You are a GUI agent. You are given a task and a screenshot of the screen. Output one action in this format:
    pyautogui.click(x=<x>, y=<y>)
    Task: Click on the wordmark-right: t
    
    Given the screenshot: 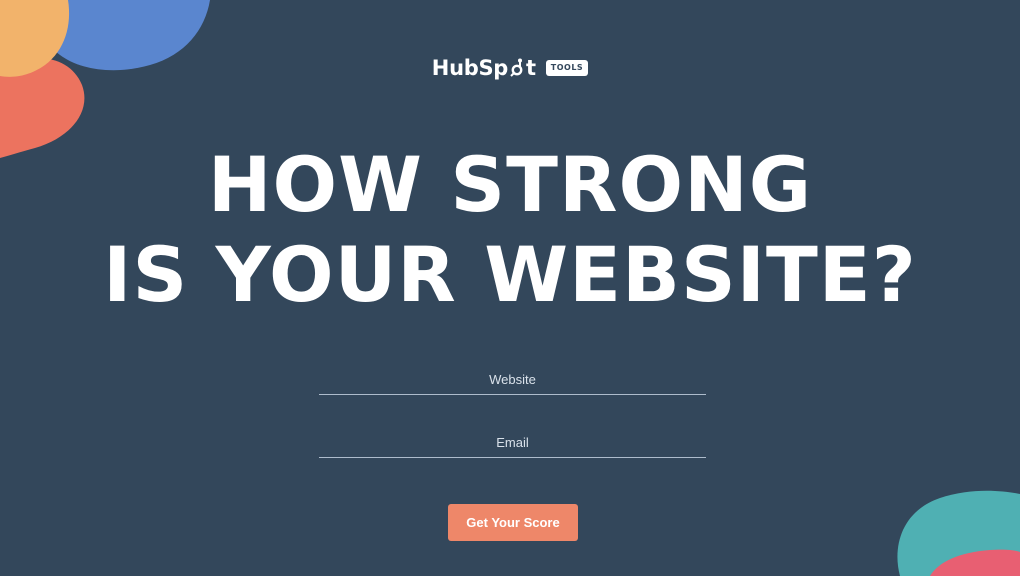 What is the action you would take?
    pyautogui.click(x=531, y=68)
    